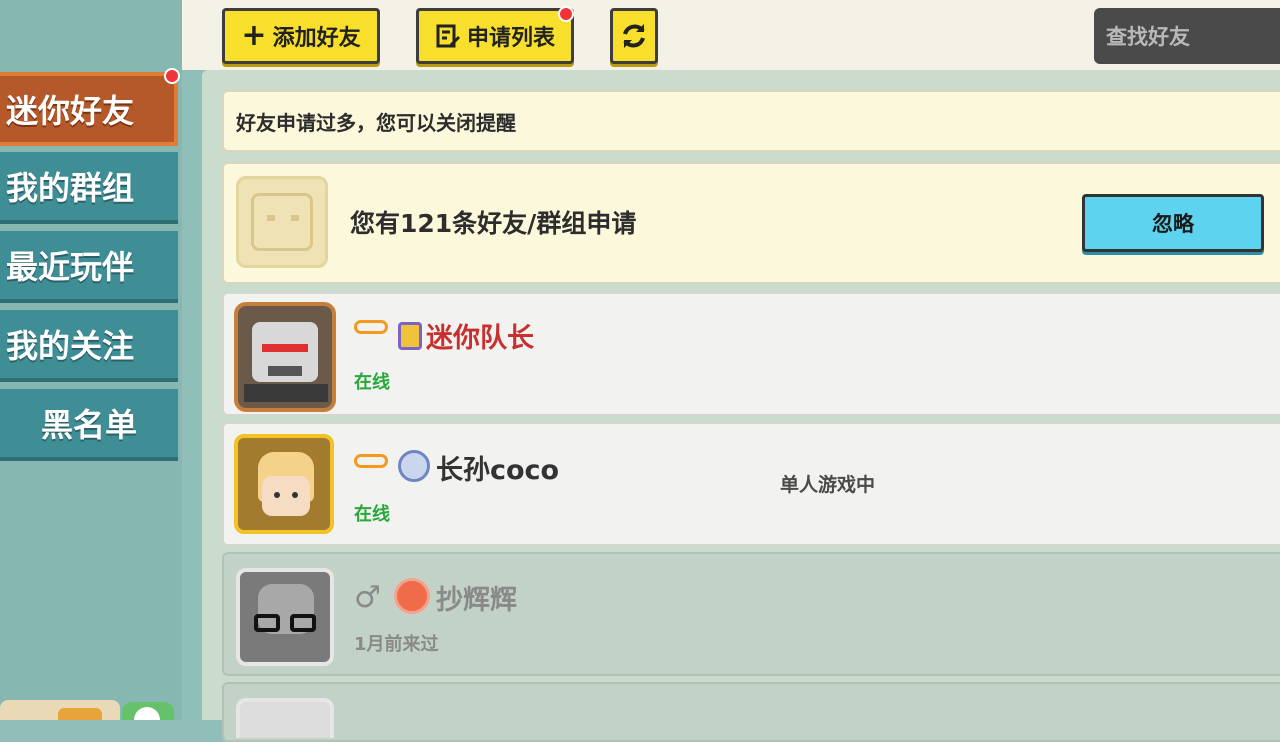  I want to click on friend-name: 抄辉辉, so click(476, 600).